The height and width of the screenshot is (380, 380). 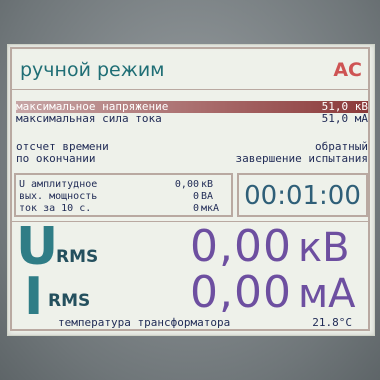 I want to click on setting-value: завершение испытания, so click(x=301, y=158).